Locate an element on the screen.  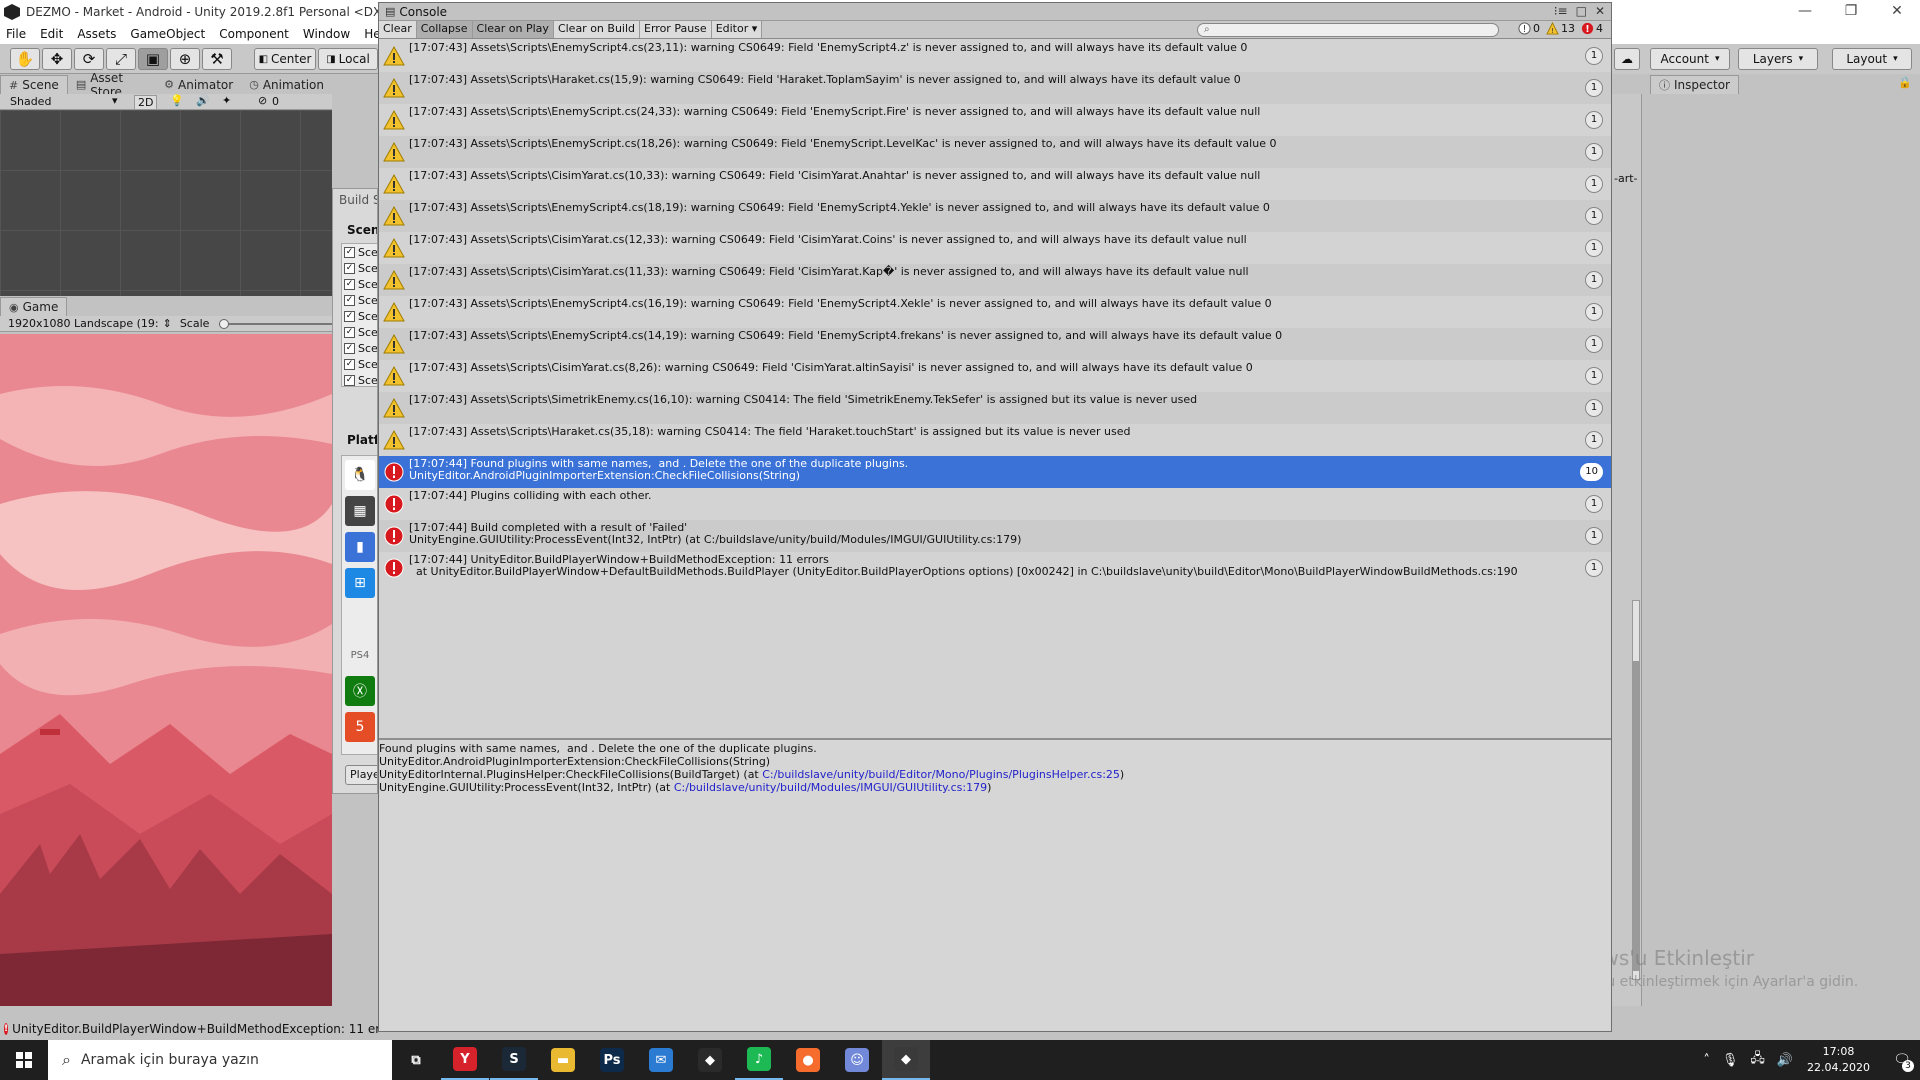
pivot-local-button: ◨ Local is located at coordinates (348, 59).